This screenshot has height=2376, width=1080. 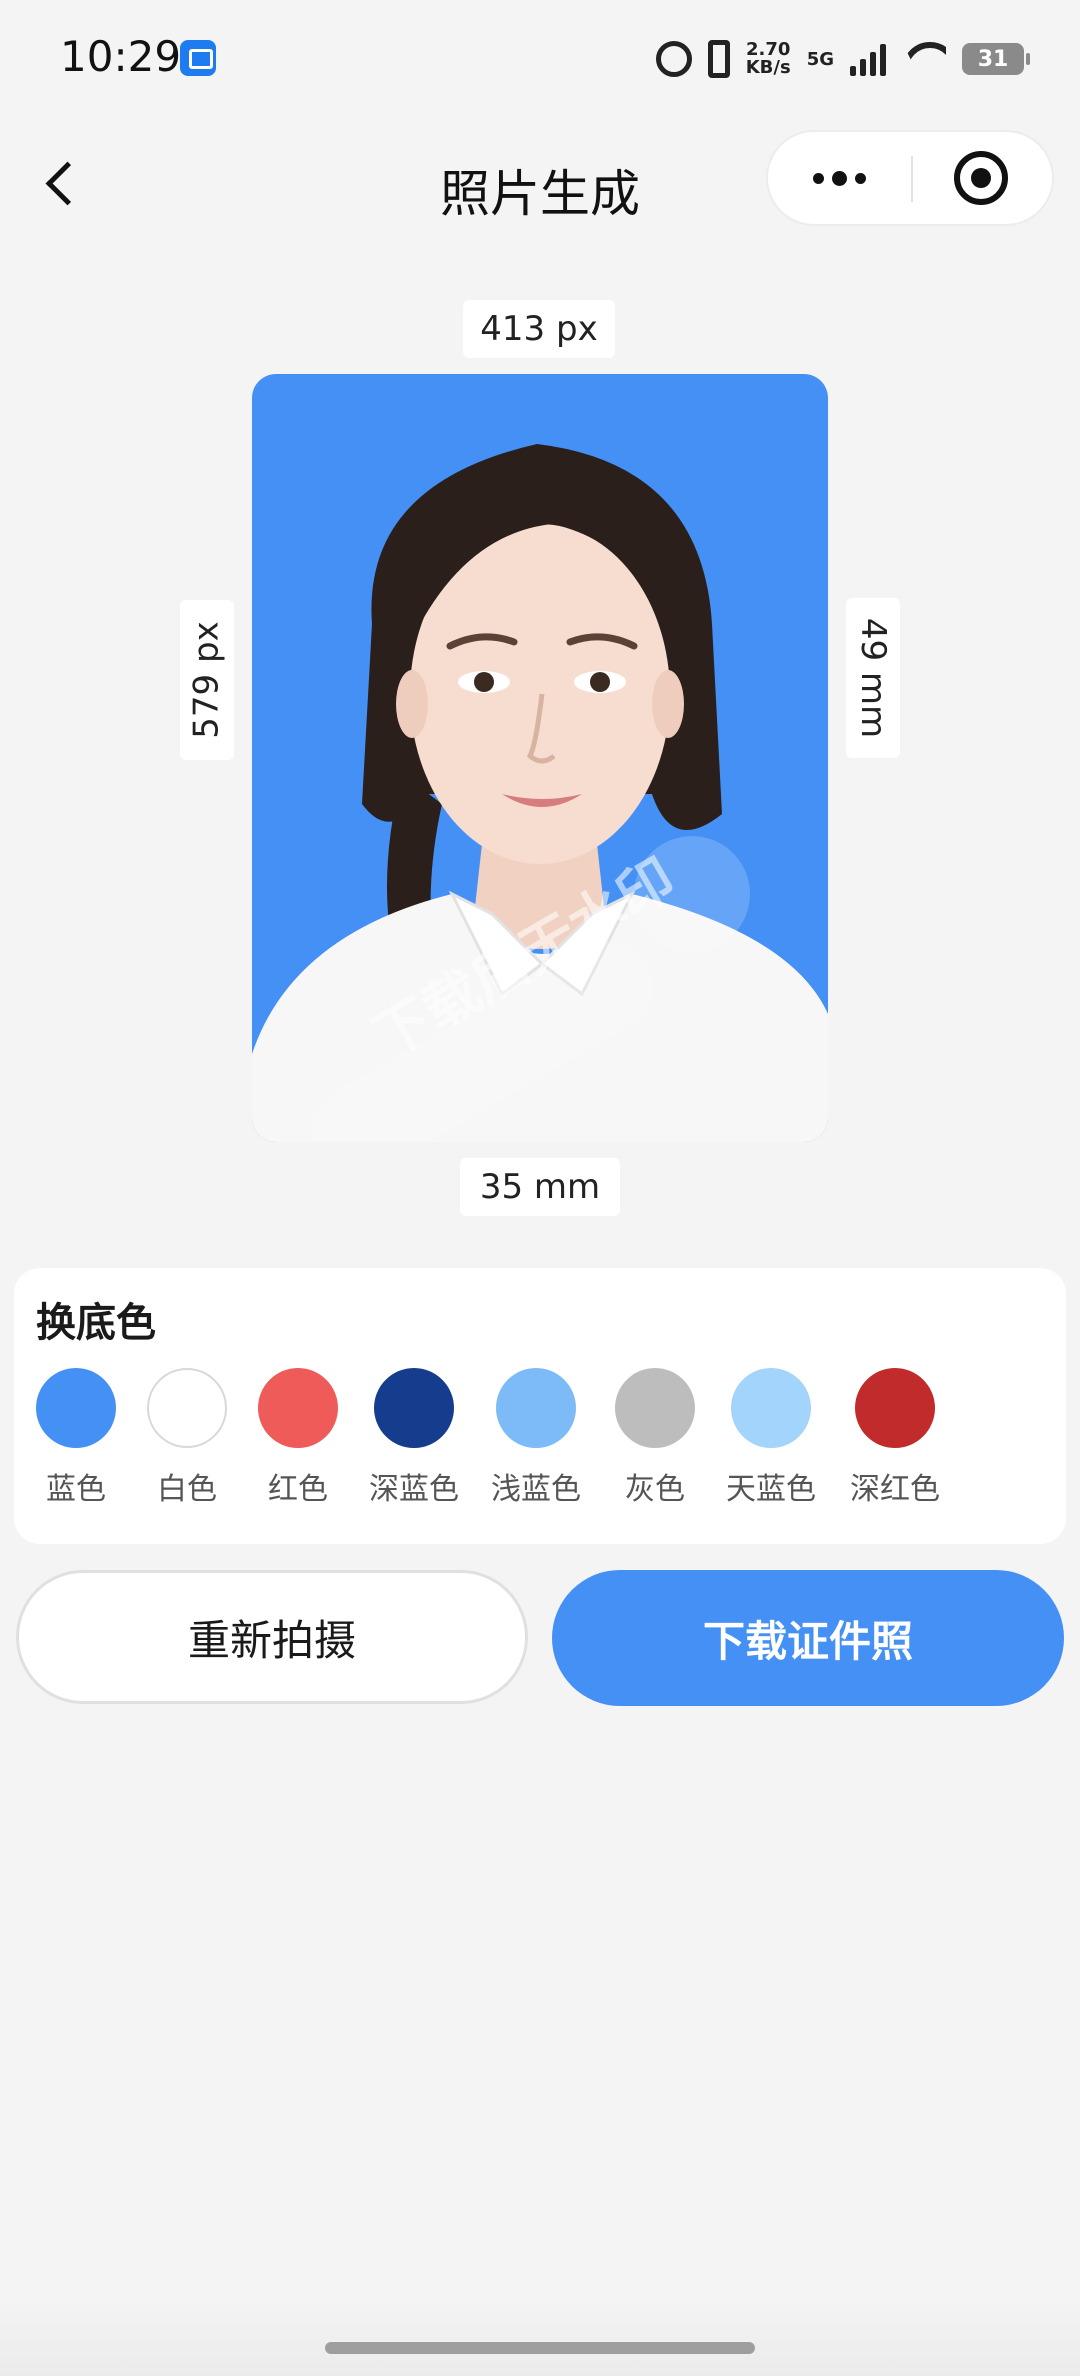 I want to click on network-speed: 2.70 KB/s, so click(x=768, y=59).